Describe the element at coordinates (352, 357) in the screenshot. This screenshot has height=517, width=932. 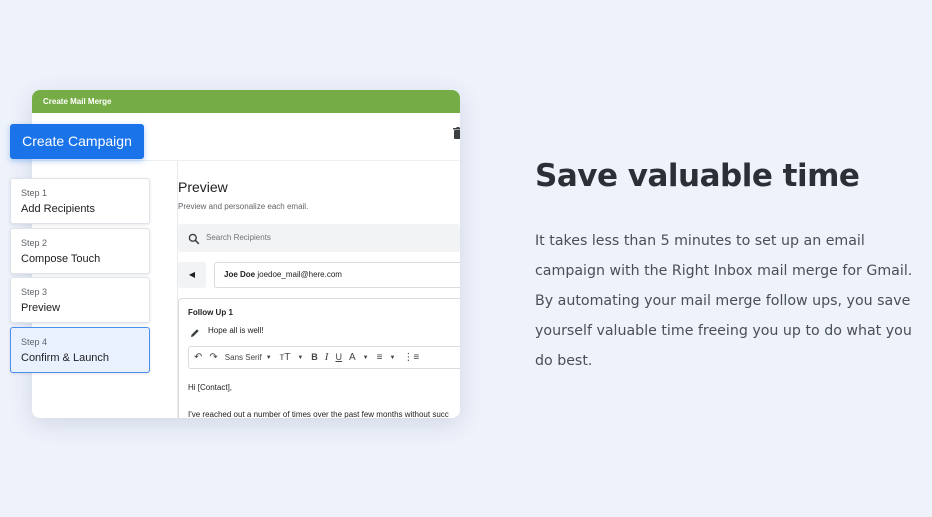
I see `text-color-icon: A` at that location.